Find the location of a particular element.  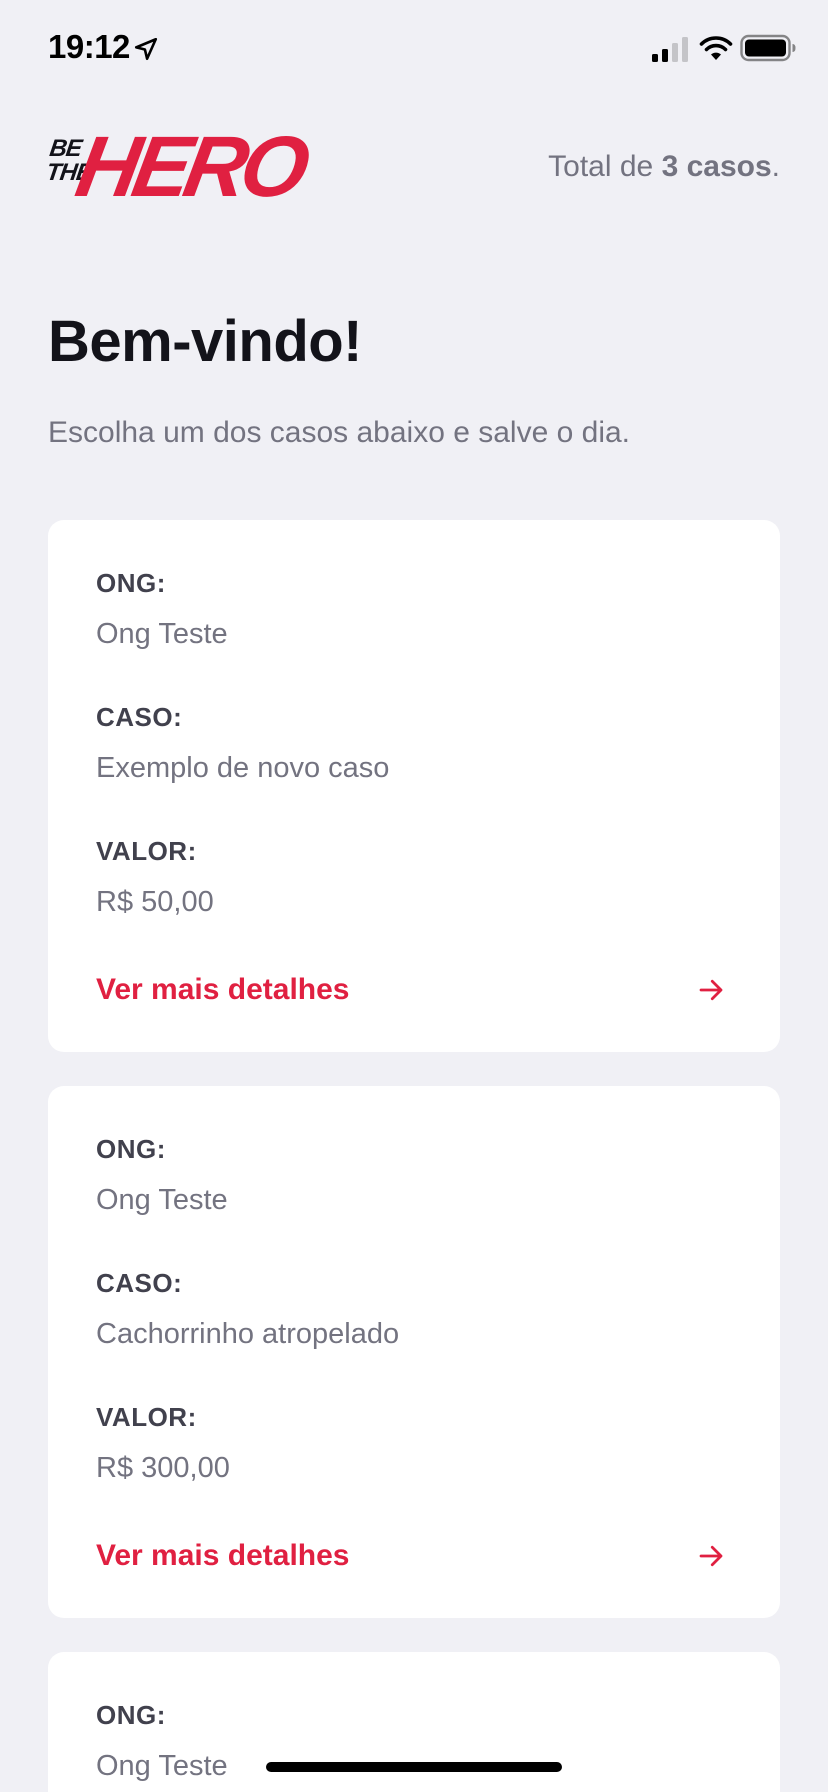

caso-value: Cachorrinho atropelado is located at coordinates (248, 1334).